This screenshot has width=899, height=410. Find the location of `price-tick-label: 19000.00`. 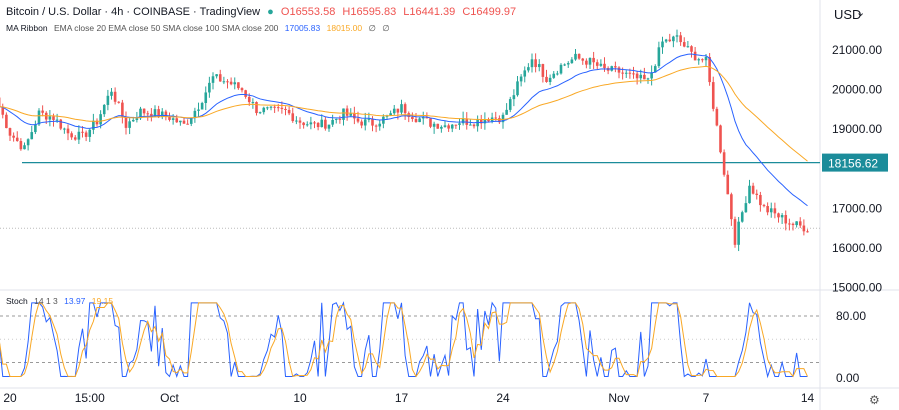

price-tick-label: 19000.00 is located at coordinates (857, 129).